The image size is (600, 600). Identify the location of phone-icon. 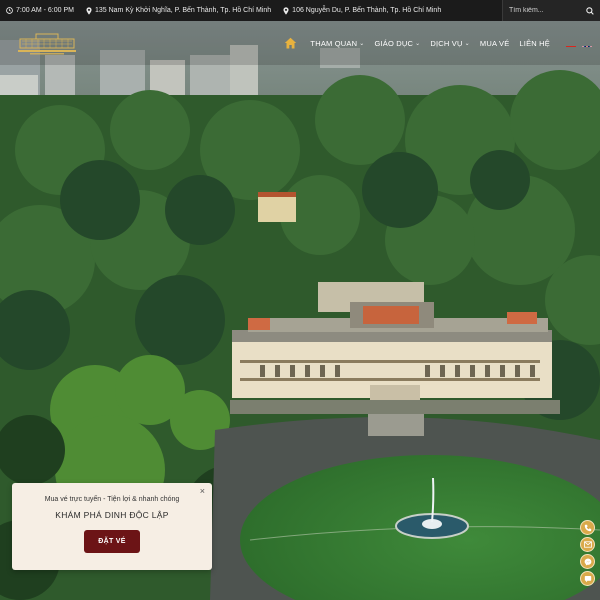
(588, 528).